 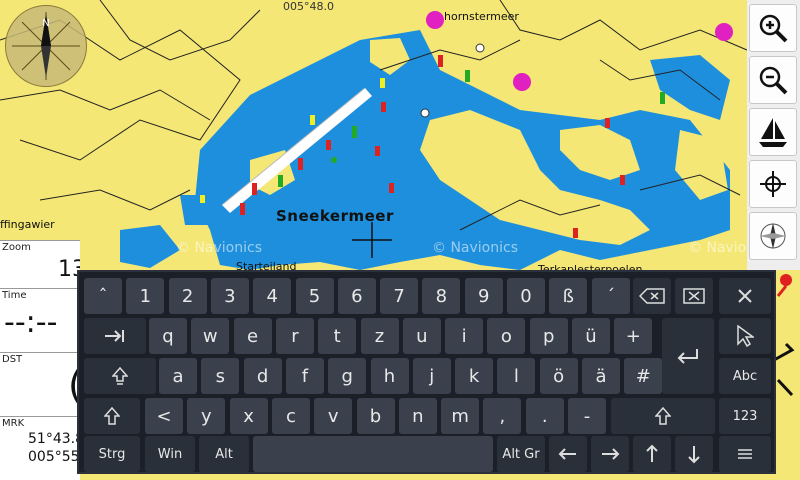 What do you see at coordinates (506, 336) in the screenshot?
I see `key-o: o` at bounding box center [506, 336].